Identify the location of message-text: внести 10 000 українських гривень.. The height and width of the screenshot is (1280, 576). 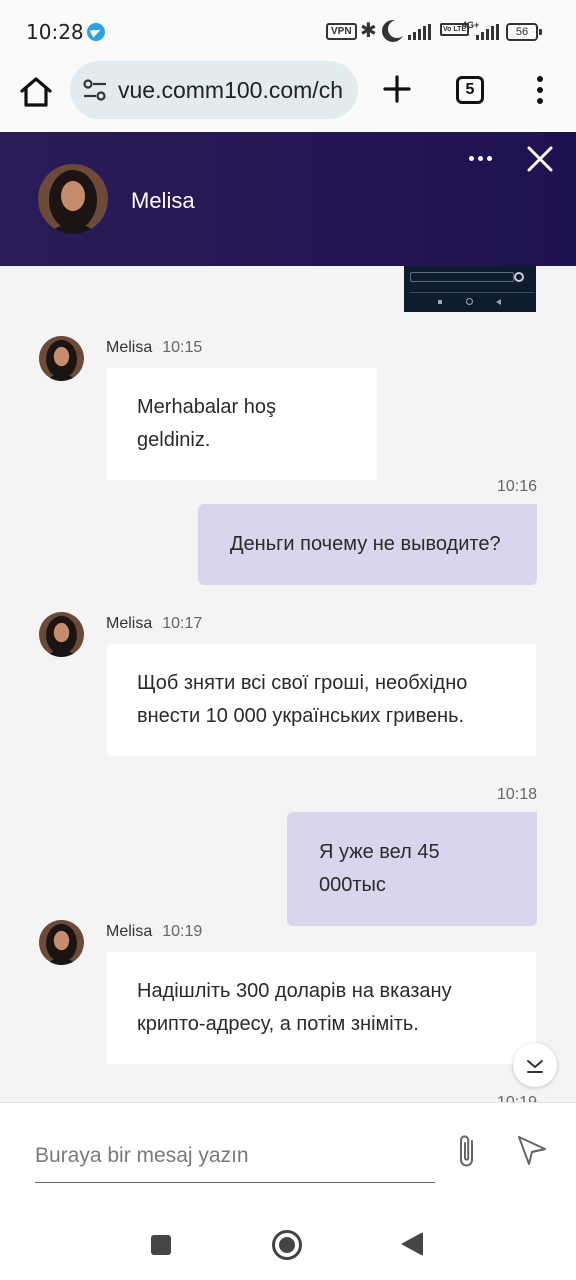
(301, 716).